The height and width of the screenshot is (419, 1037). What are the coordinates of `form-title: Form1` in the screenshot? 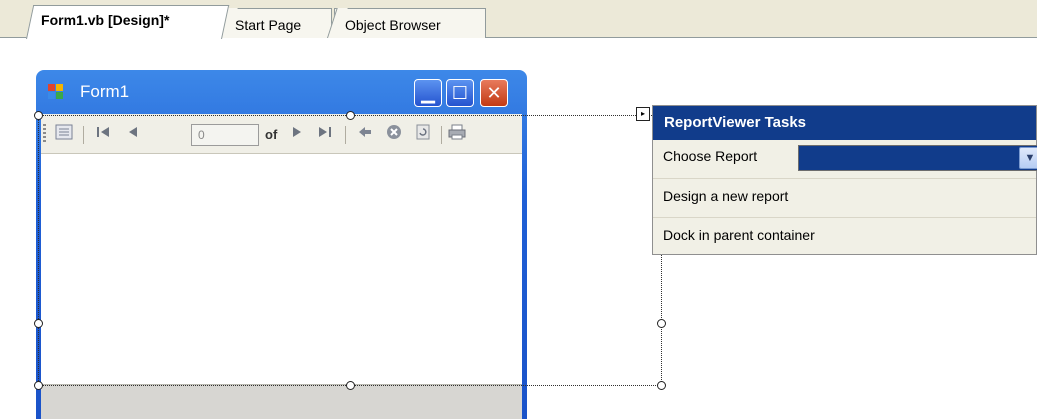 It's located at (105, 91).